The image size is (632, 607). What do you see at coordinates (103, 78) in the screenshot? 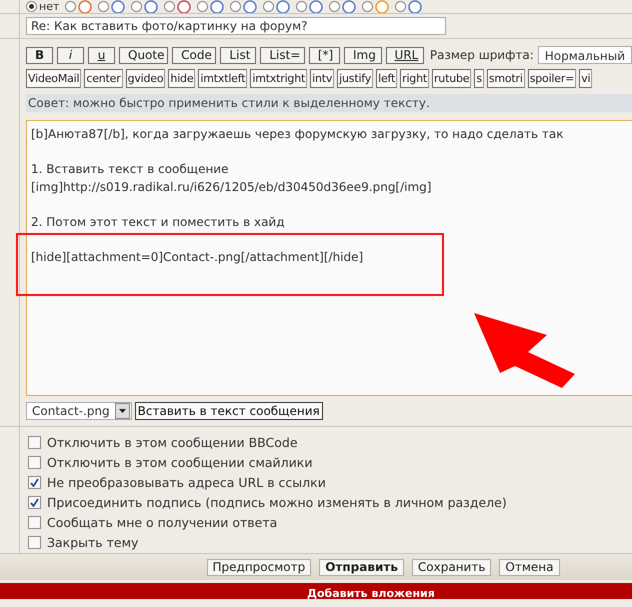
I see `bbcode-button: center` at bounding box center [103, 78].